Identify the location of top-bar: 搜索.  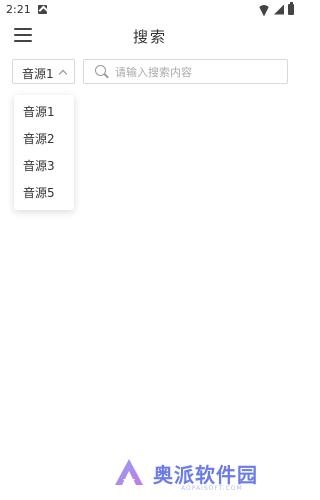
(150, 35).